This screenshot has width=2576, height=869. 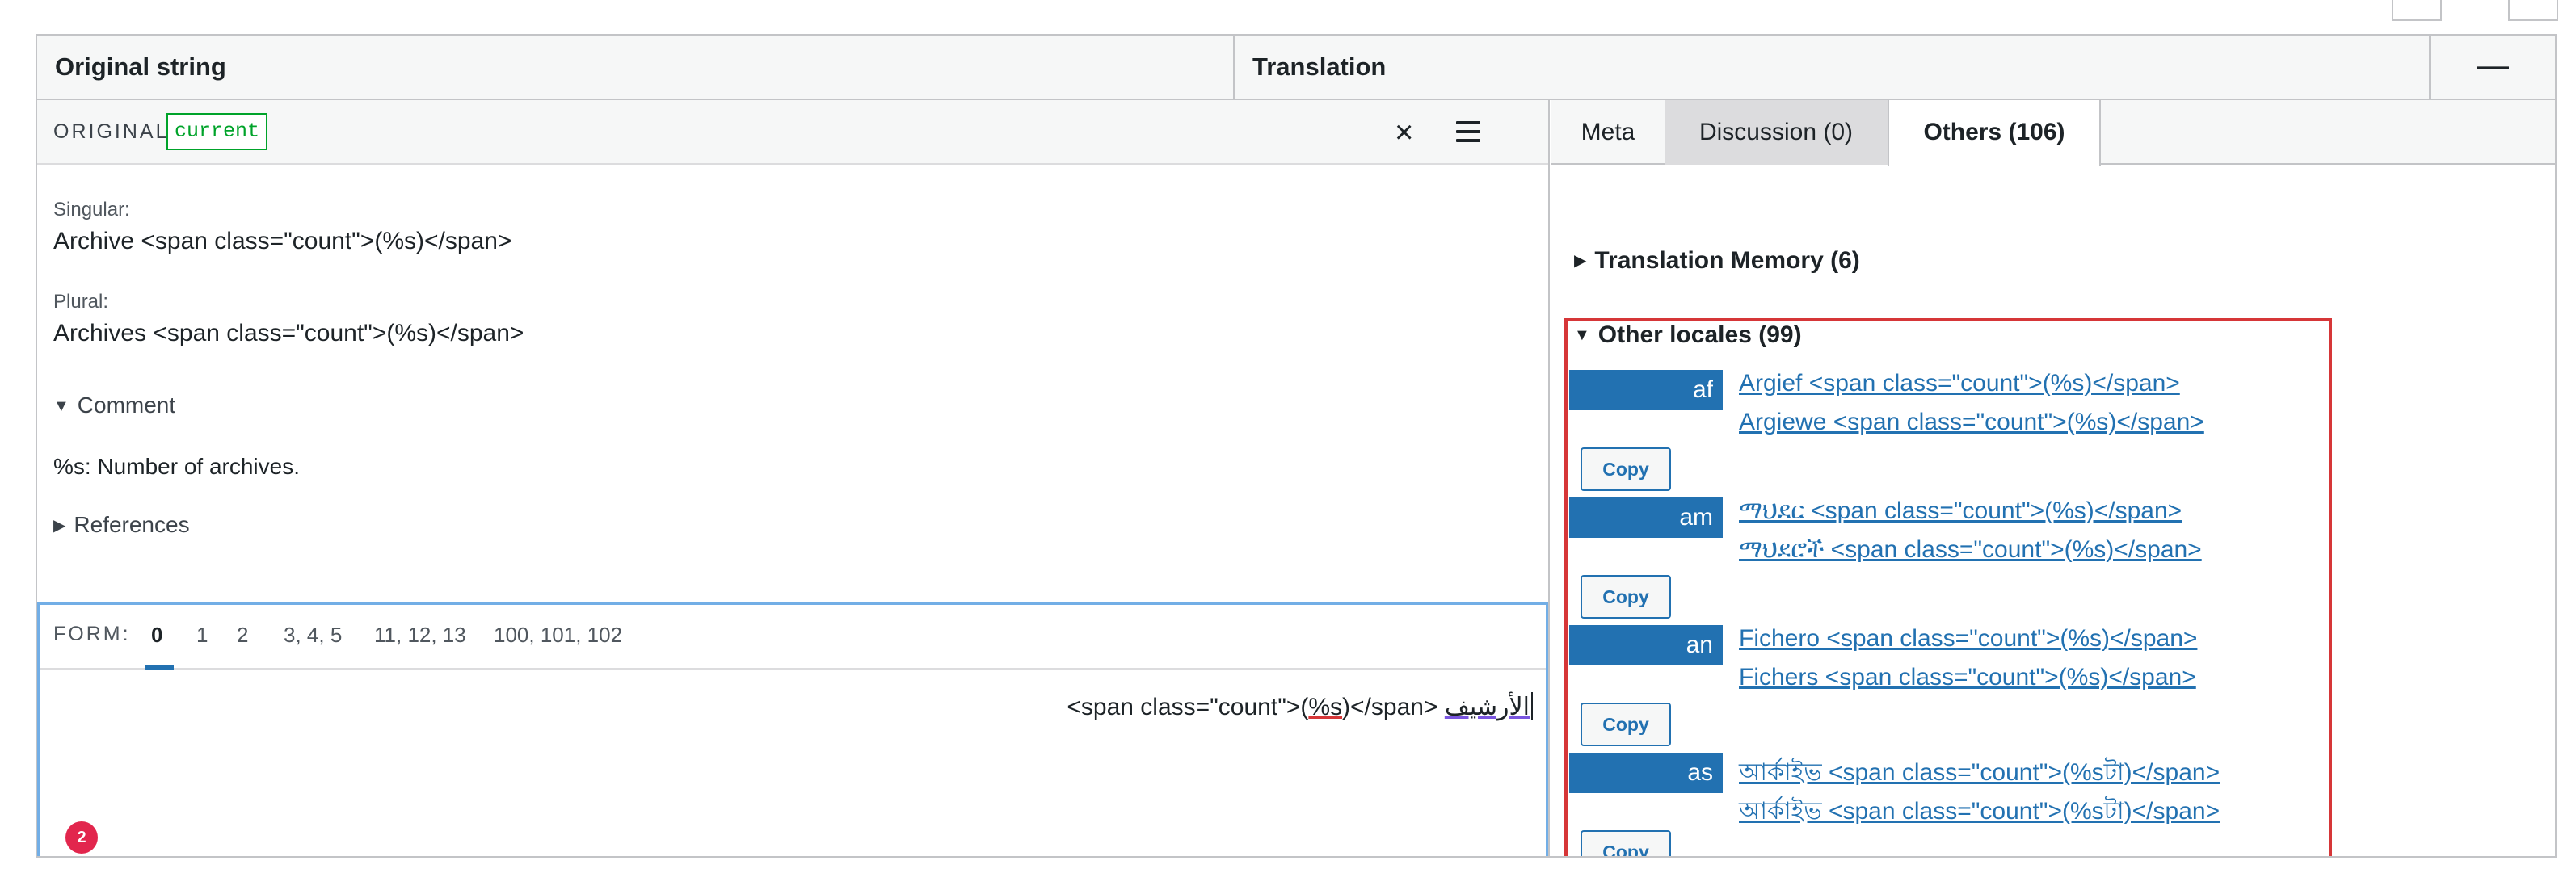 I want to click on references-toggle: ▶ References, so click(x=121, y=525).